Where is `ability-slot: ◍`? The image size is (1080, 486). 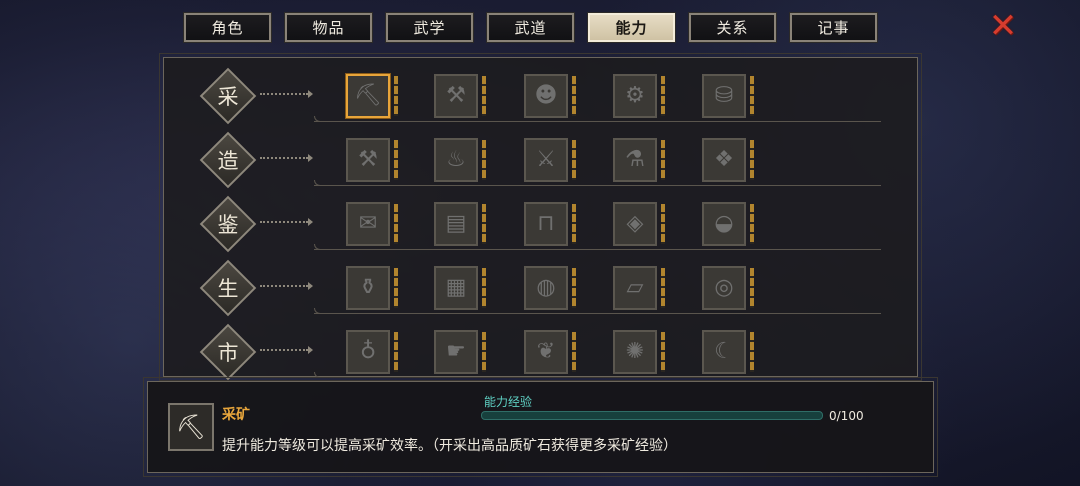
ability-slot: ◍ is located at coordinates (551, 289).